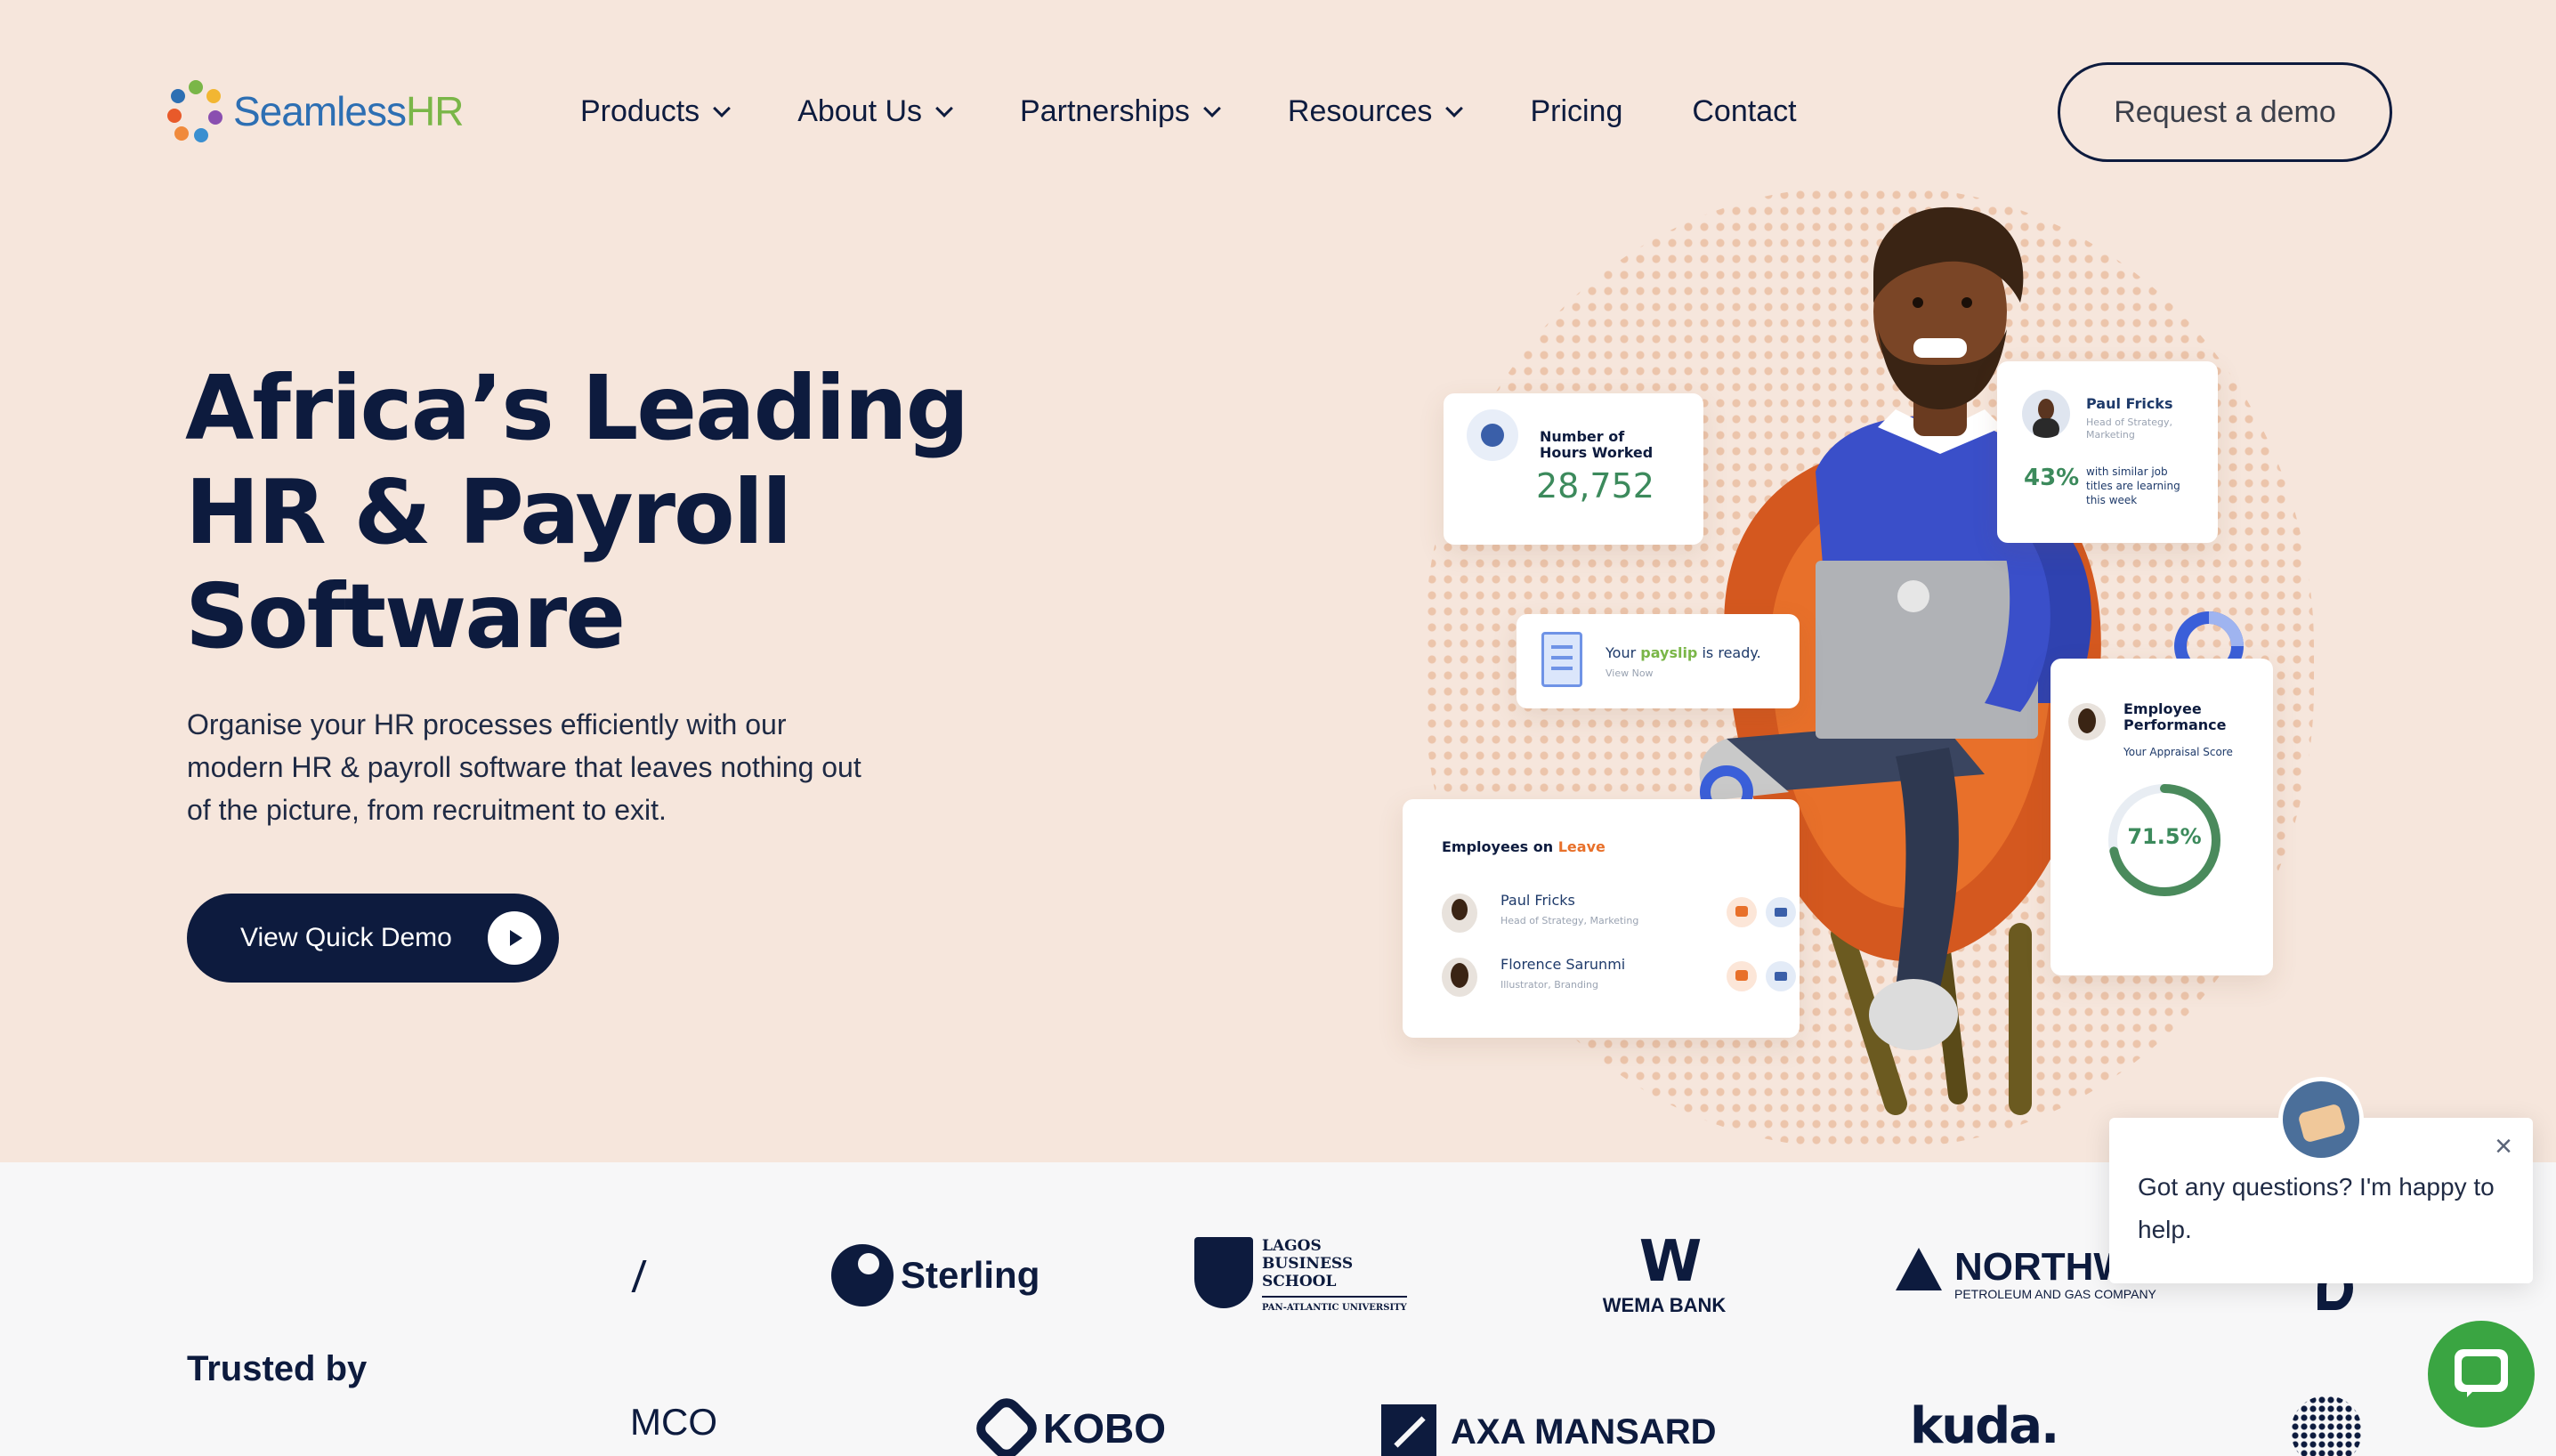 Image resolution: width=2556 pixels, height=1456 pixels. I want to click on hours-value: 28,752, so click(1595, 486).